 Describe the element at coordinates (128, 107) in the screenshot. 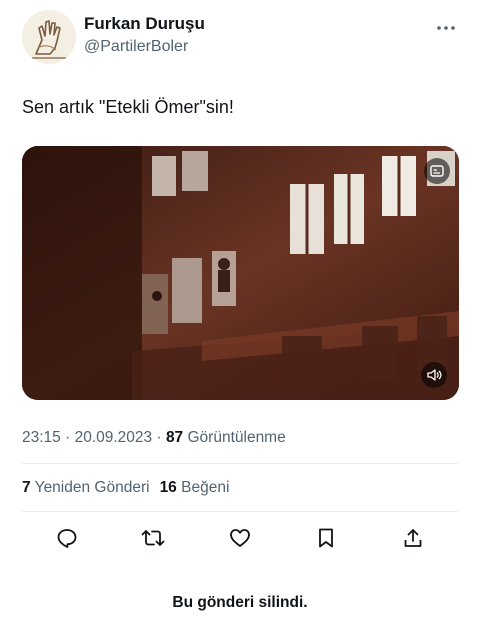

I see `tweet-text: Sen artık "Etekli Ömer"sin!` at that location.